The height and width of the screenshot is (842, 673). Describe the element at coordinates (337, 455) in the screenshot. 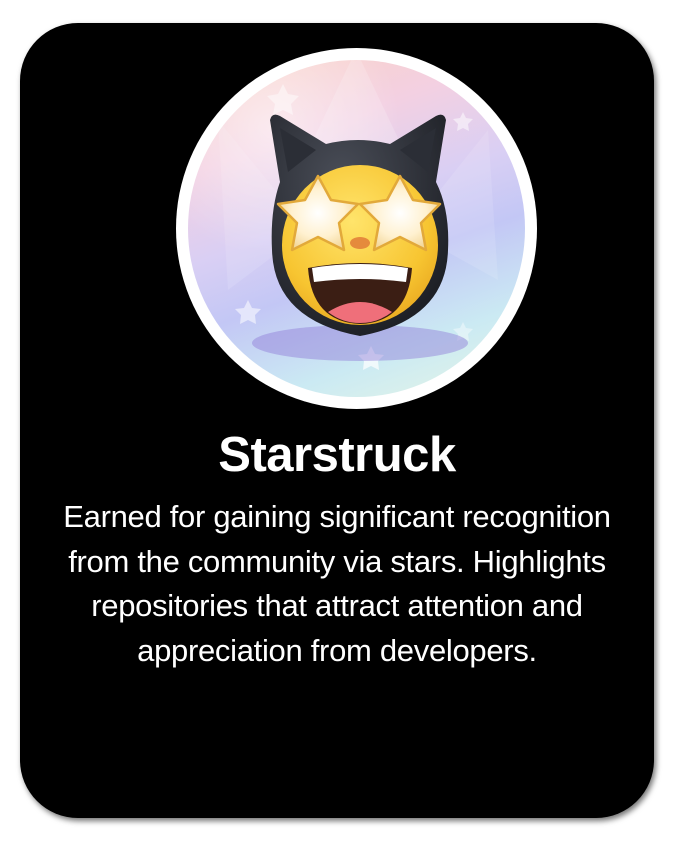

I see `badge-title: Starstruck` at that location.